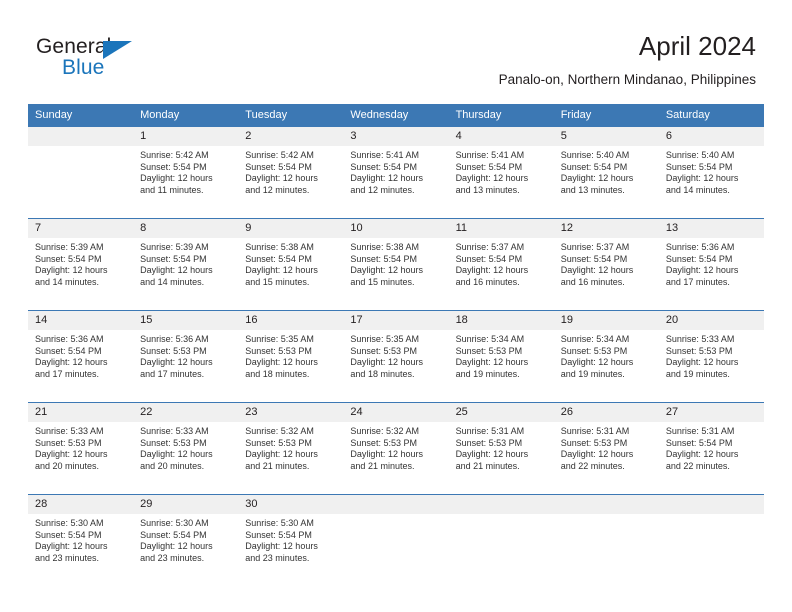  I want to click on daylight-text-line2: and 20 minutes., so click(172, 465).